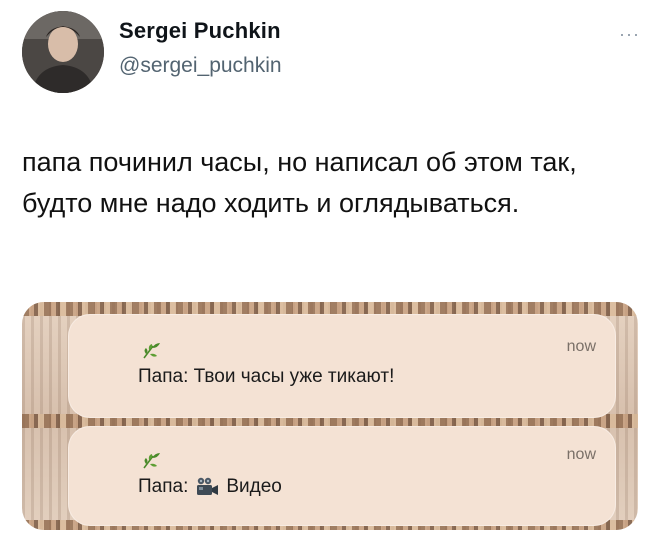 The height and width of the screenshot is (546, 660). I want to click on notification-sender: Папа:, so click(163, 486).